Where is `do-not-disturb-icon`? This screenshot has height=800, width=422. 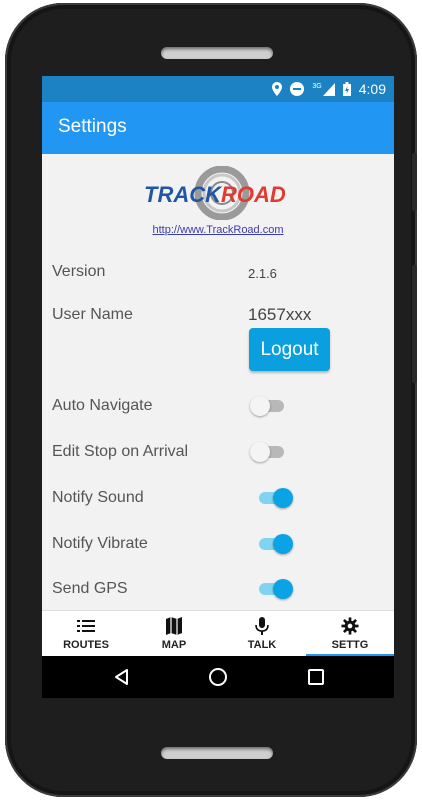
do-not-disturb-icon is located at coordinates (297, 89).